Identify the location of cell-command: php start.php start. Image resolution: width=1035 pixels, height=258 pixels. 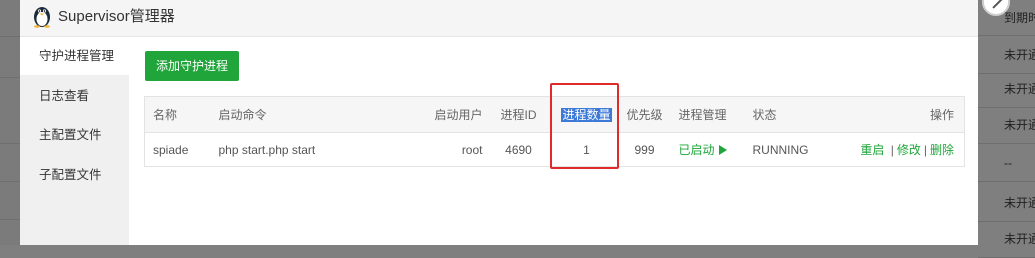
(313, 149).